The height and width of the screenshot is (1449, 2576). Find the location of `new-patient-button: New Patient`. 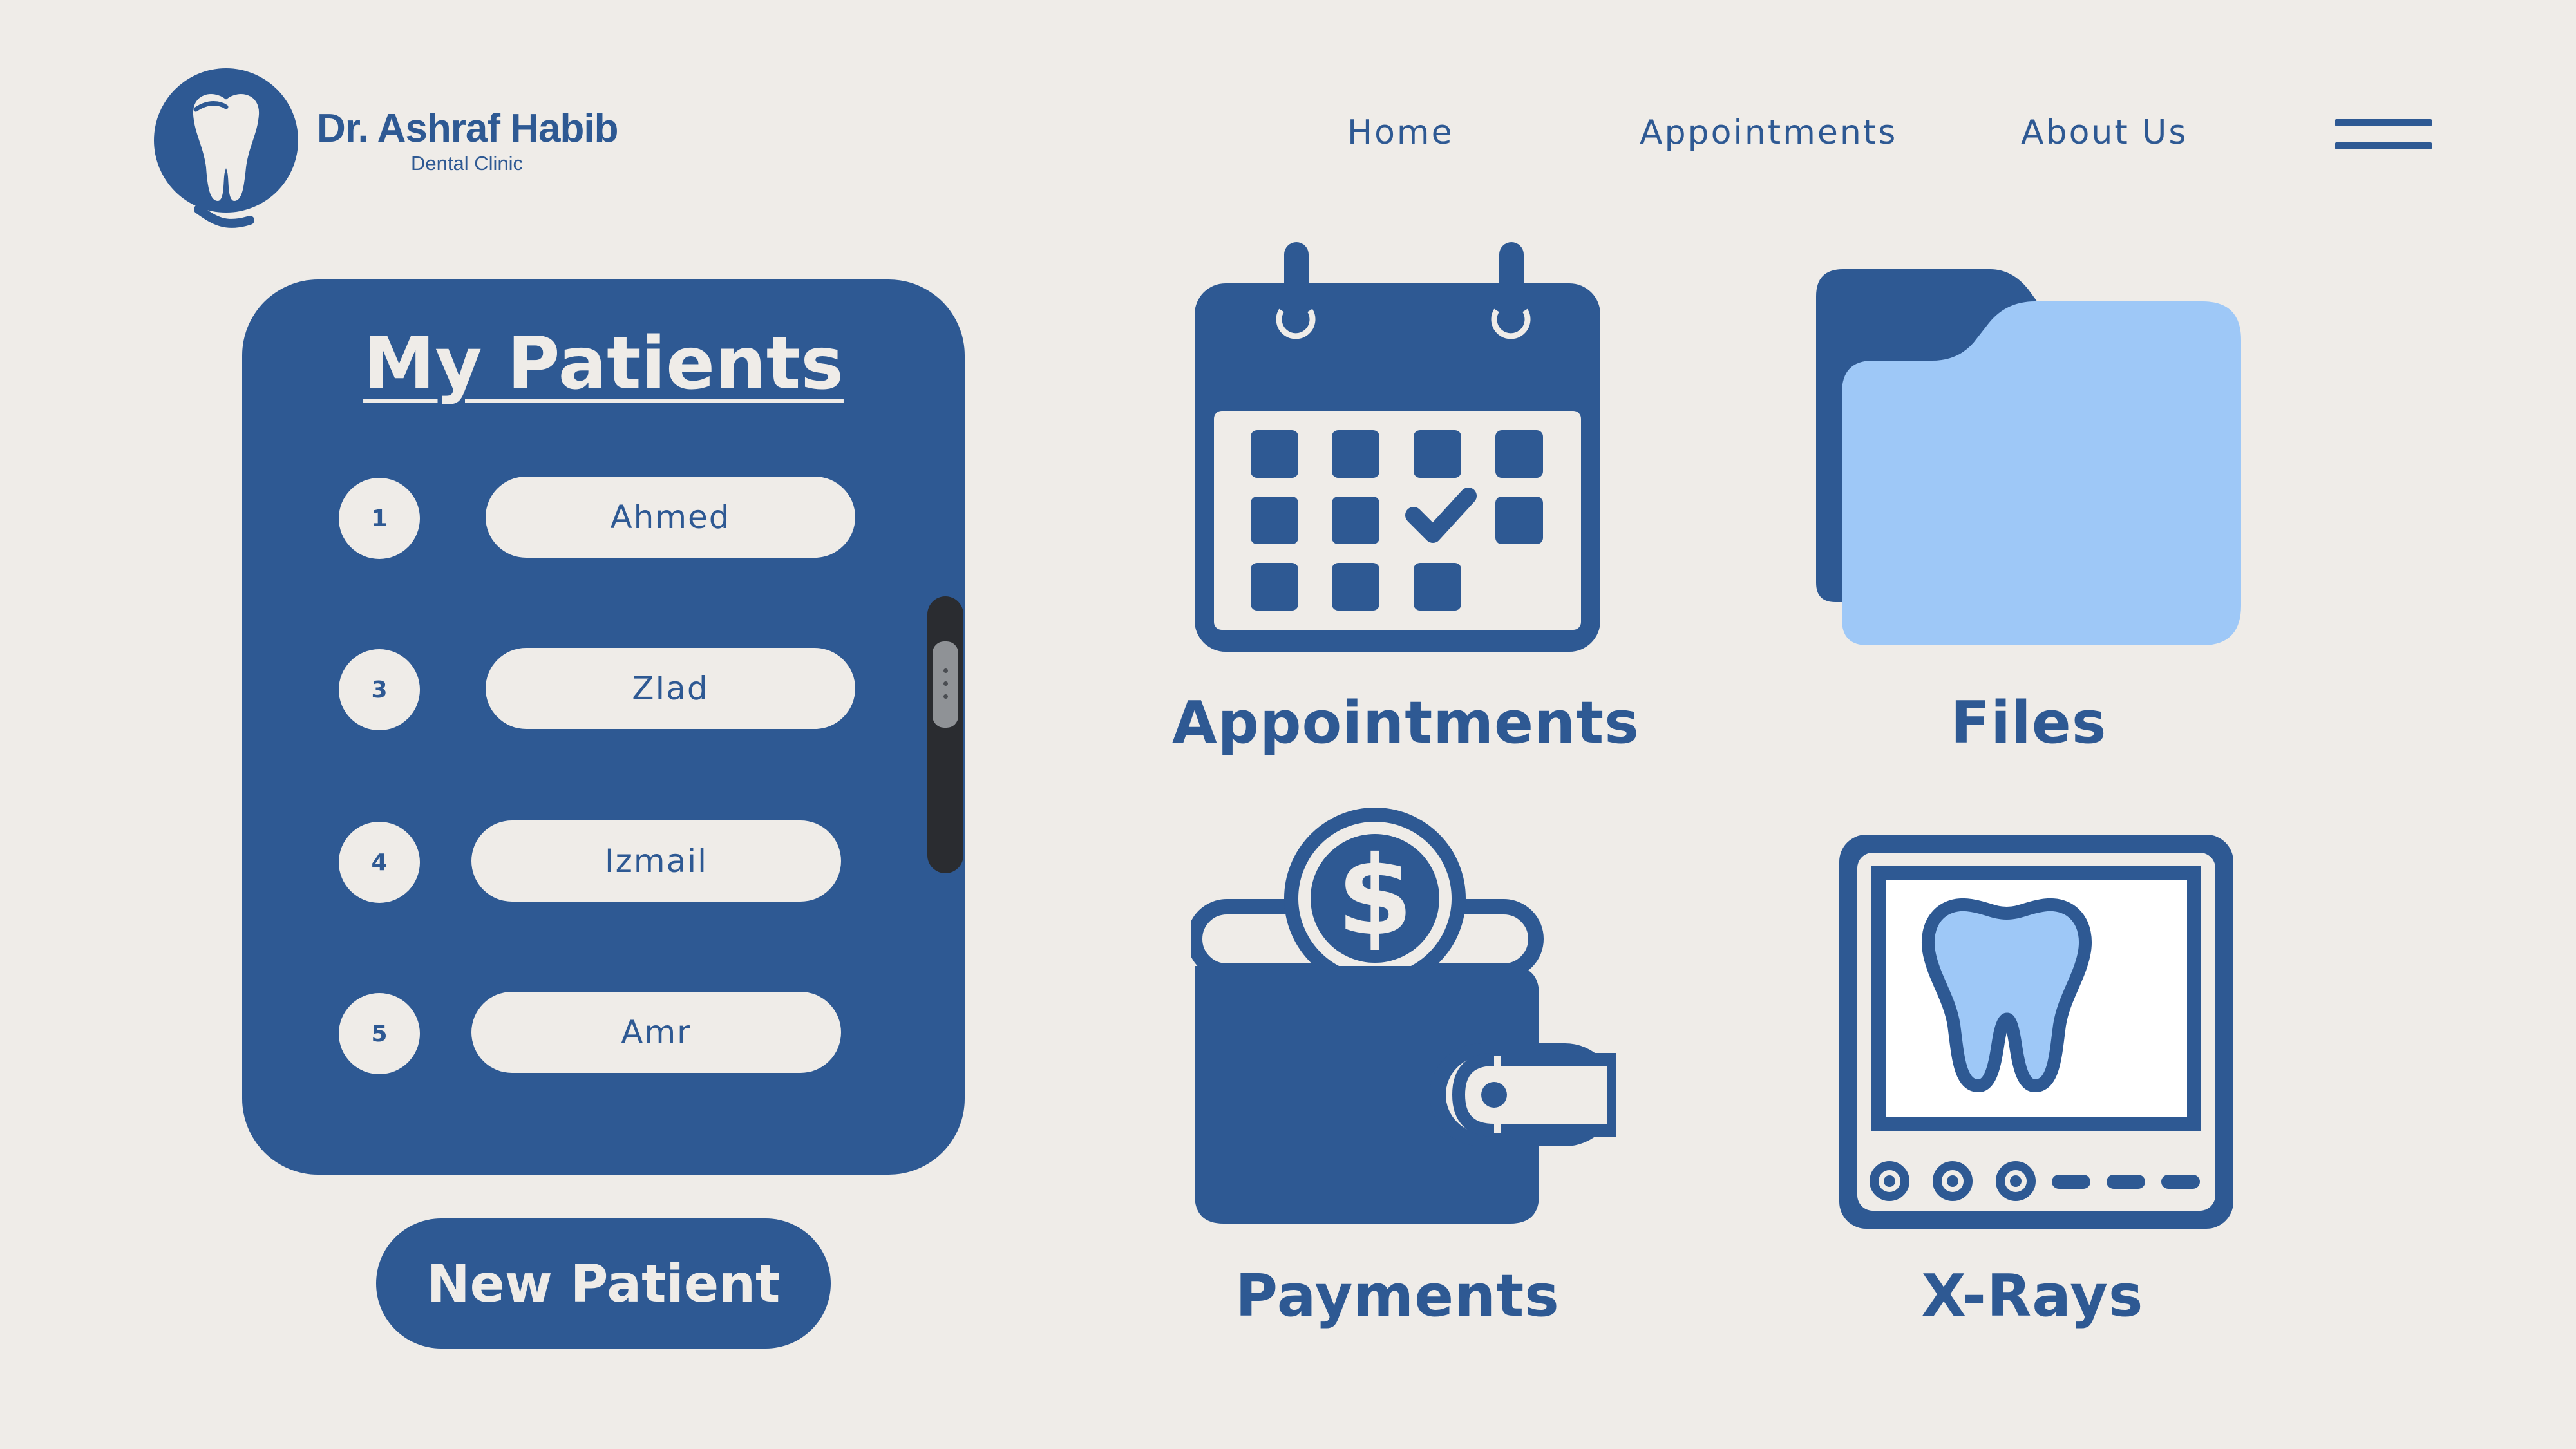

new-patient-button: New Patient is located at coordinates (603, 1284).